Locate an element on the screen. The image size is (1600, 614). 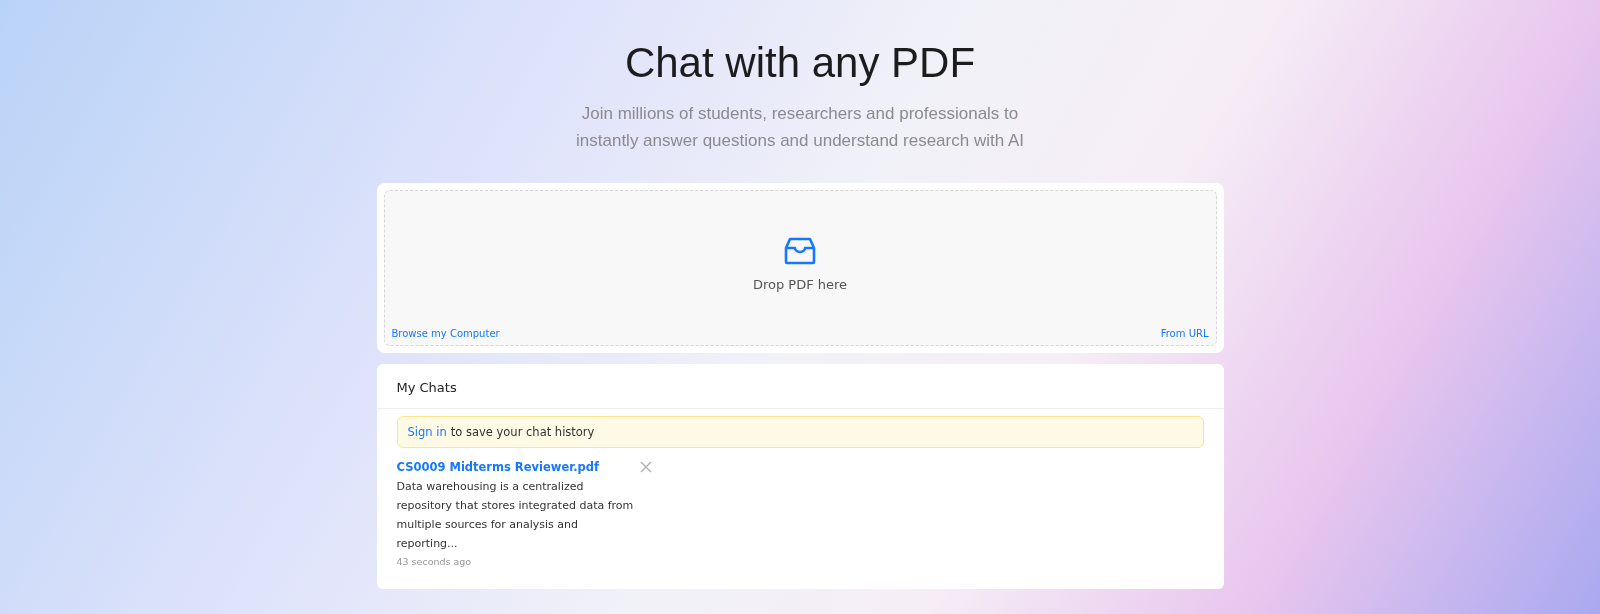
drop-zone: Drop PDF here Browse my Computer From URL is located at coordinates (800, 268).